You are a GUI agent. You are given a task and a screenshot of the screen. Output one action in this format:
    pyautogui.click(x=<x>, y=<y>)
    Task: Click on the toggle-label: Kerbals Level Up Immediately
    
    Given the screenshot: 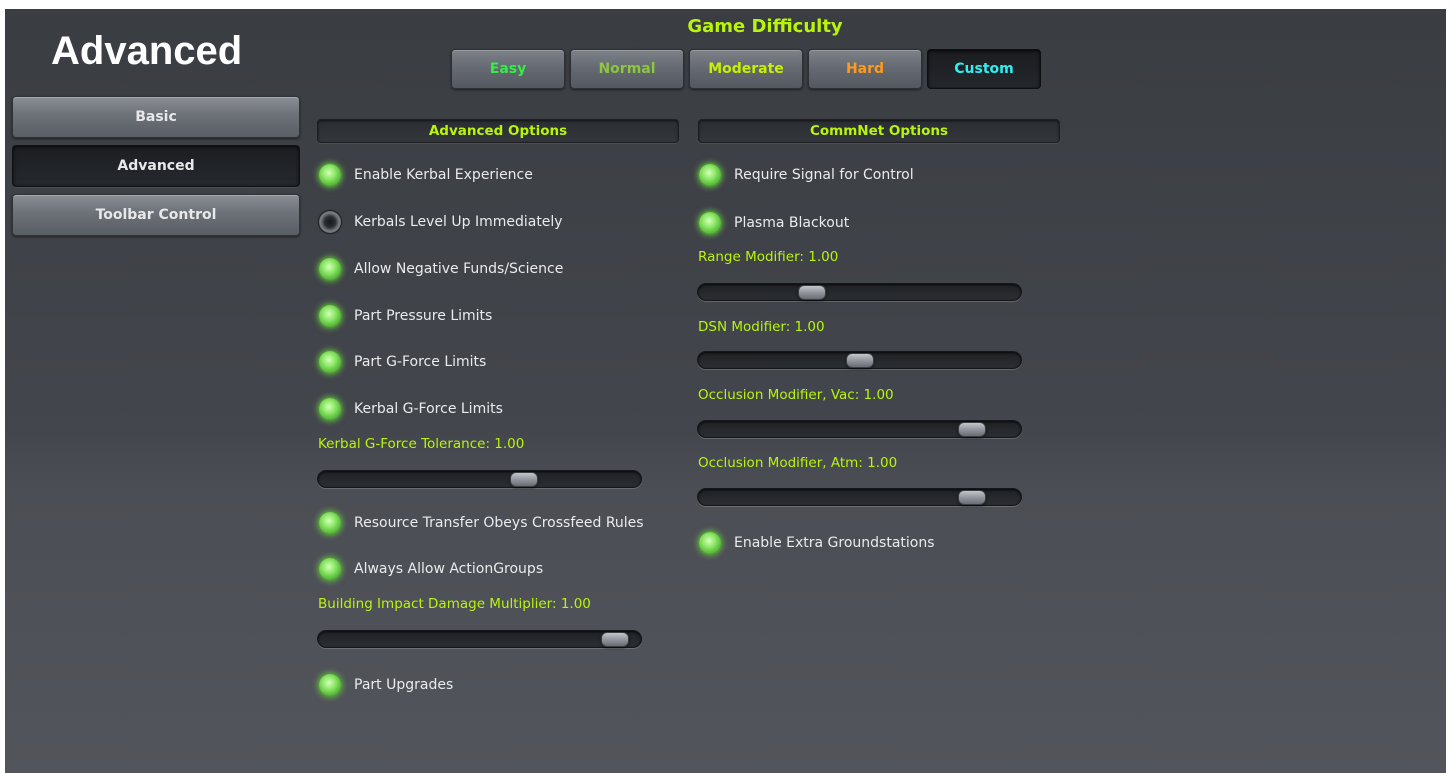 What is the action you would take?
    pyautogui.click(x=458, y=222)
    